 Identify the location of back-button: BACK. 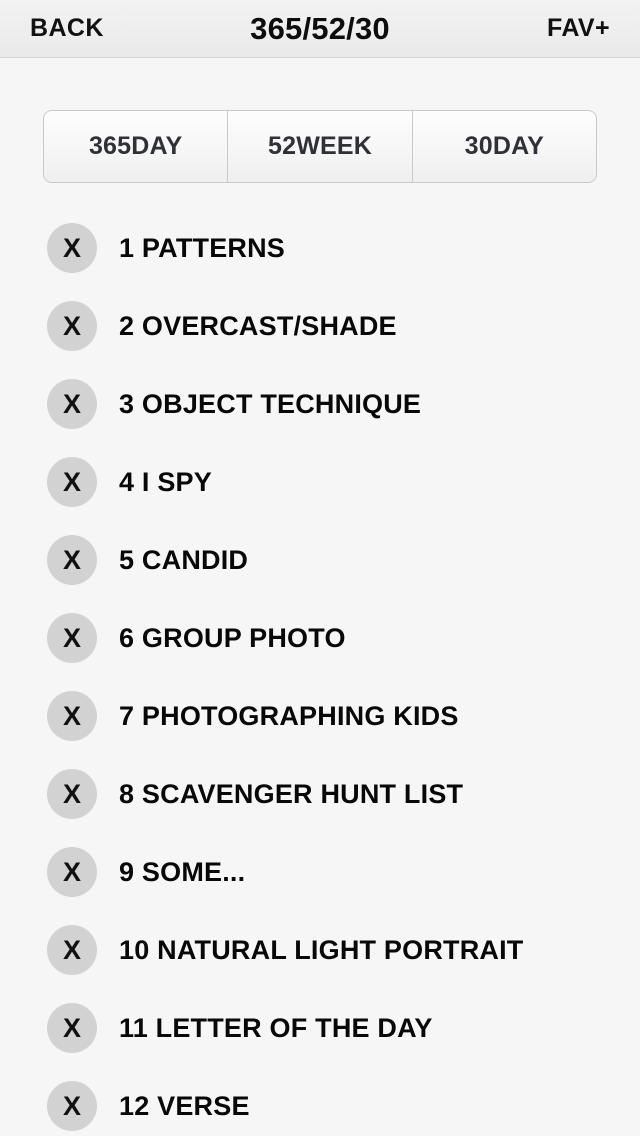
(67, 28).